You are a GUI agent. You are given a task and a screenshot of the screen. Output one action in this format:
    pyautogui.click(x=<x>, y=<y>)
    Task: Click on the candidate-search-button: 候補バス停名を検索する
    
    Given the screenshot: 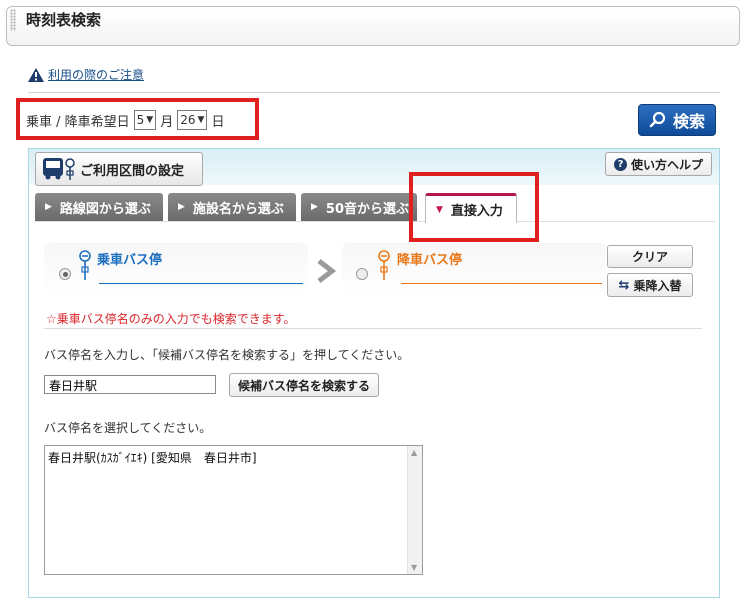 What is the action you would take?
    pyautogui.click(x=304, y=385)
    